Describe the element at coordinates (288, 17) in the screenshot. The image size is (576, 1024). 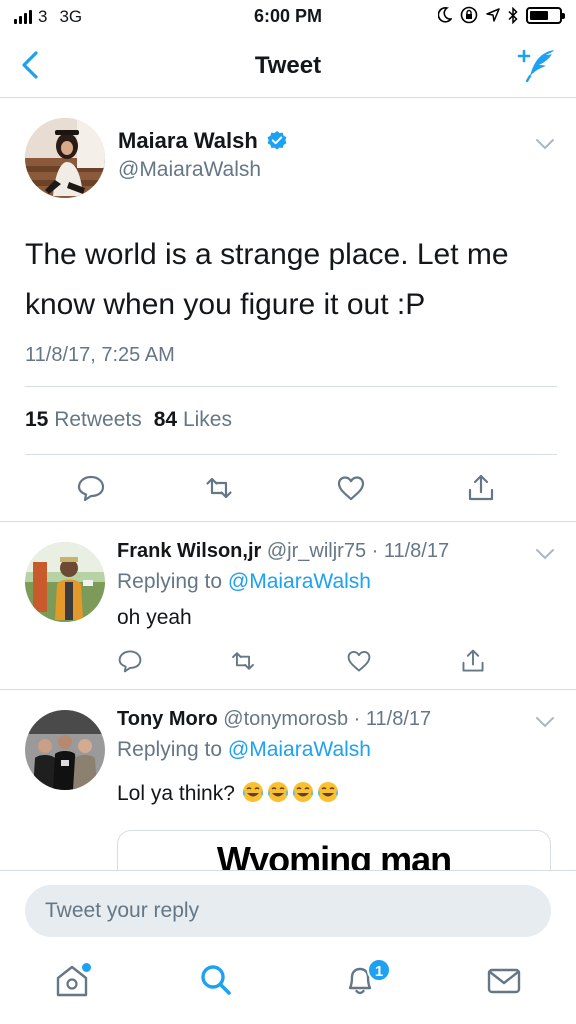
I see `status-bar: 3 3G 6:00 PM` at that location.